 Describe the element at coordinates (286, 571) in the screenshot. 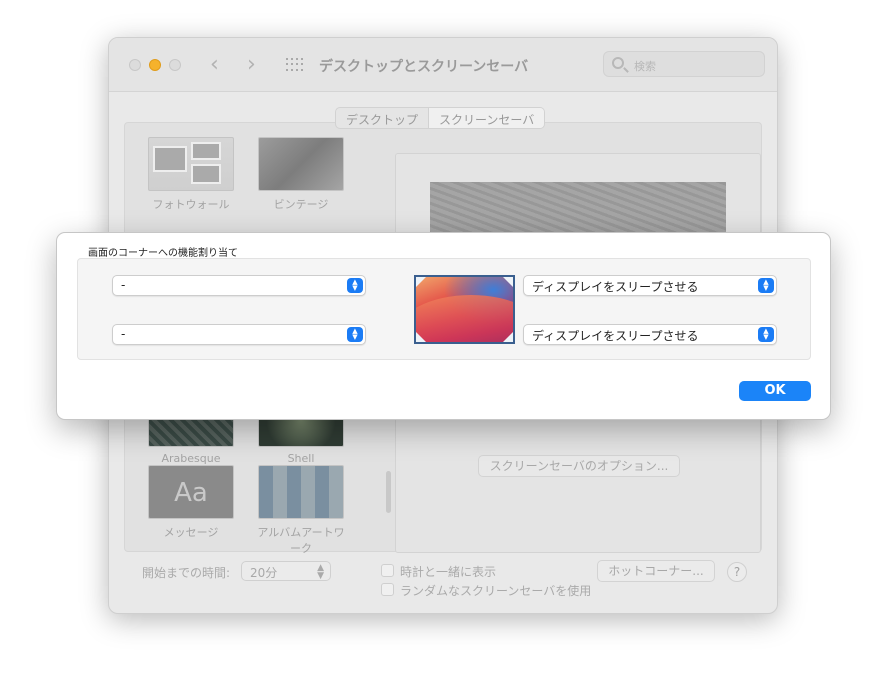

I see `start-after-popup: 20分 ▲ ▼` at that location.